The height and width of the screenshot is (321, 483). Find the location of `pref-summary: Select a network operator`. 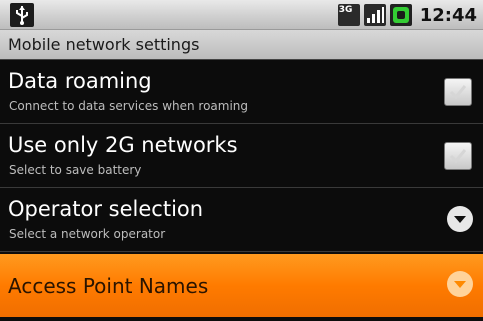

pref-summary: Select a network operator is located at coordinates (87, 234).